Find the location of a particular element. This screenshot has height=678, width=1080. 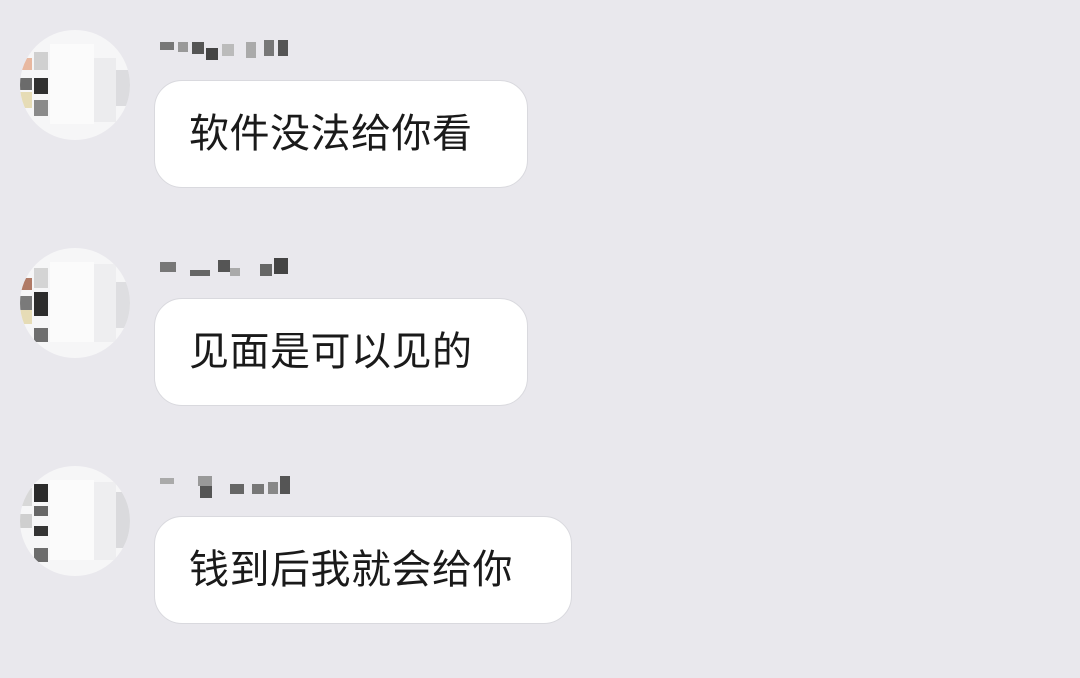

message-bubble: 见面是可以见的 is located at coordinates (341, 352).